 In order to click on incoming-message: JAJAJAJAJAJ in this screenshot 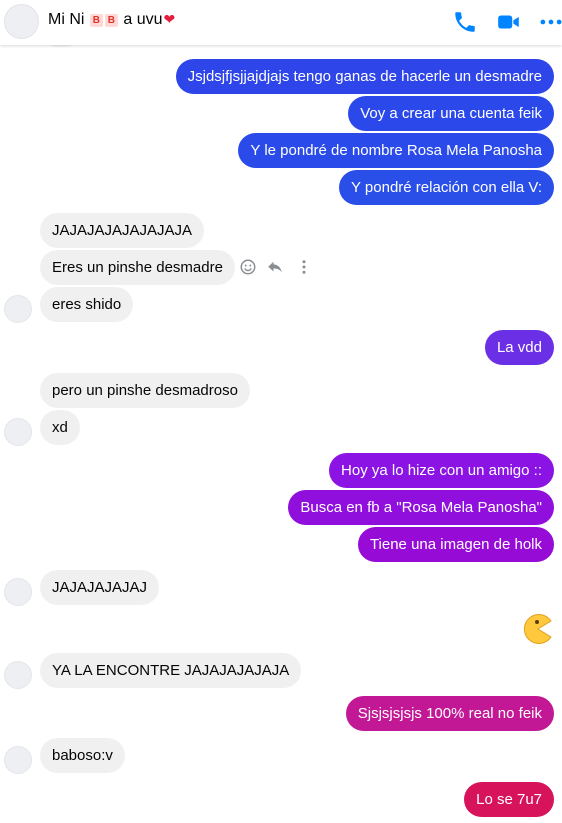, I will do `click(100, 587)`.